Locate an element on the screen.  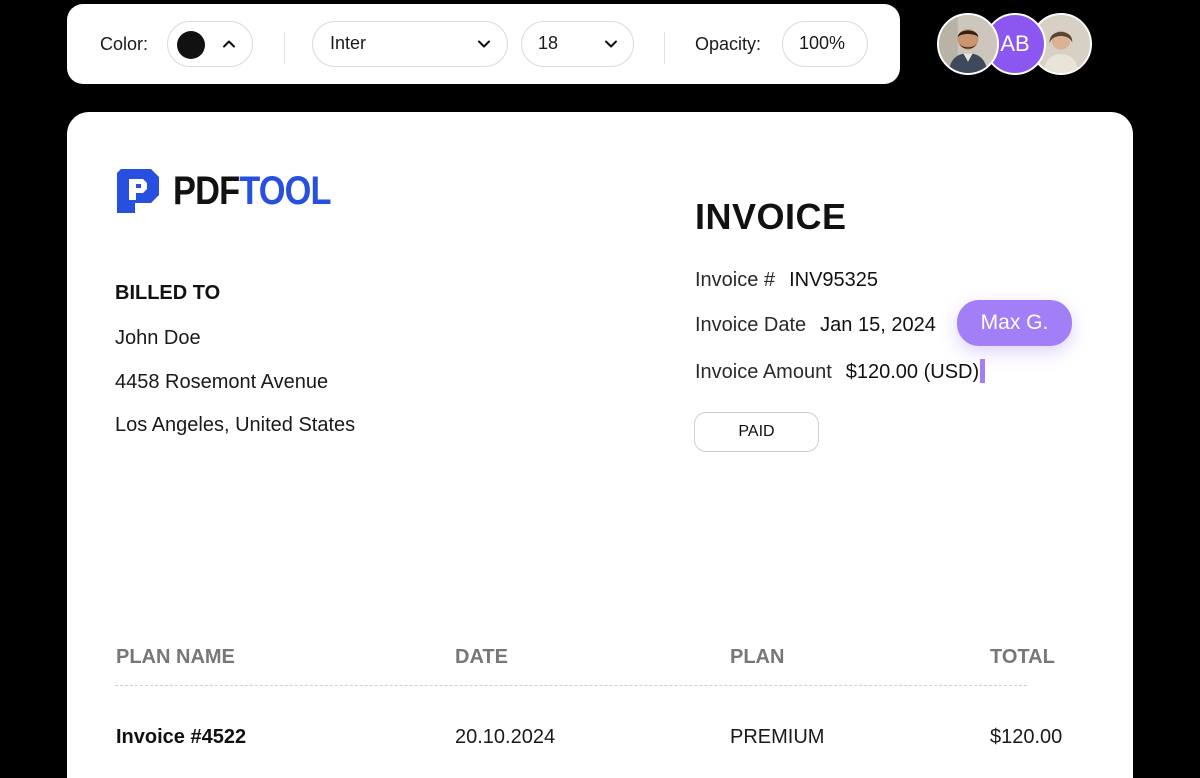
table-divider is located at coordinates (571, 685).